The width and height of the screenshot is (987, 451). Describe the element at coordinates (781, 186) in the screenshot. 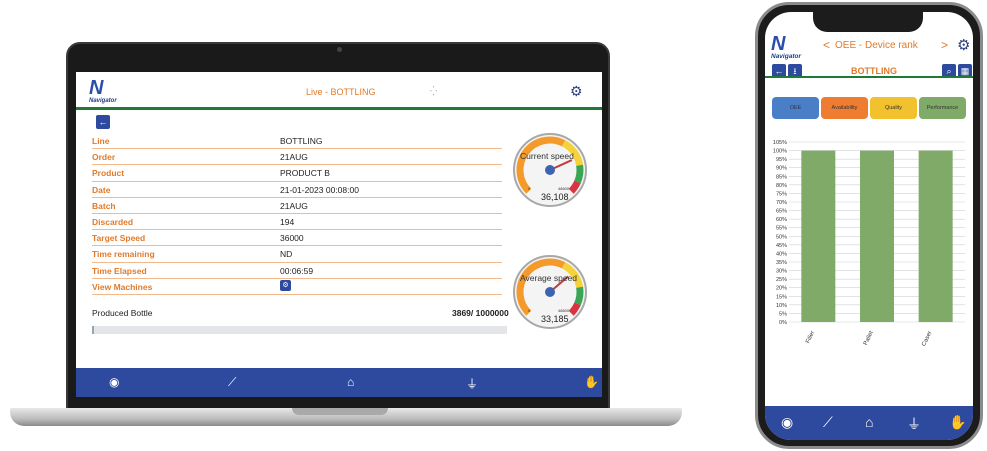

I see `y-tick-label: 80%` at that location.